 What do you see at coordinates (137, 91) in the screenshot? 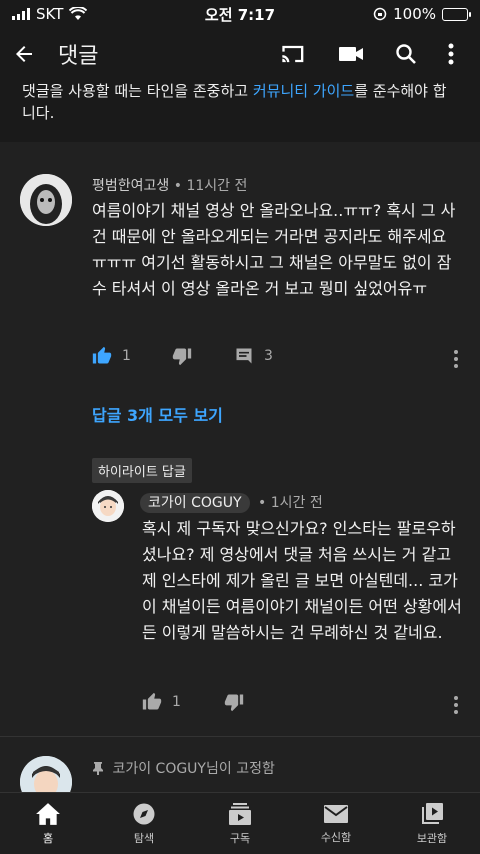
I see `guideline-text: 댓글을 사용할 때는 타인을 존중하고` at bounding box center [137, 91].